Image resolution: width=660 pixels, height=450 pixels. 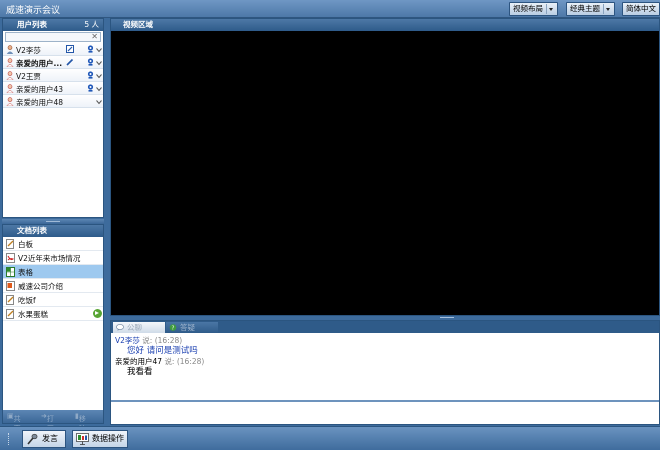 I want to click on document-item: V2近年来市场情况, so click(x=53, y=258).